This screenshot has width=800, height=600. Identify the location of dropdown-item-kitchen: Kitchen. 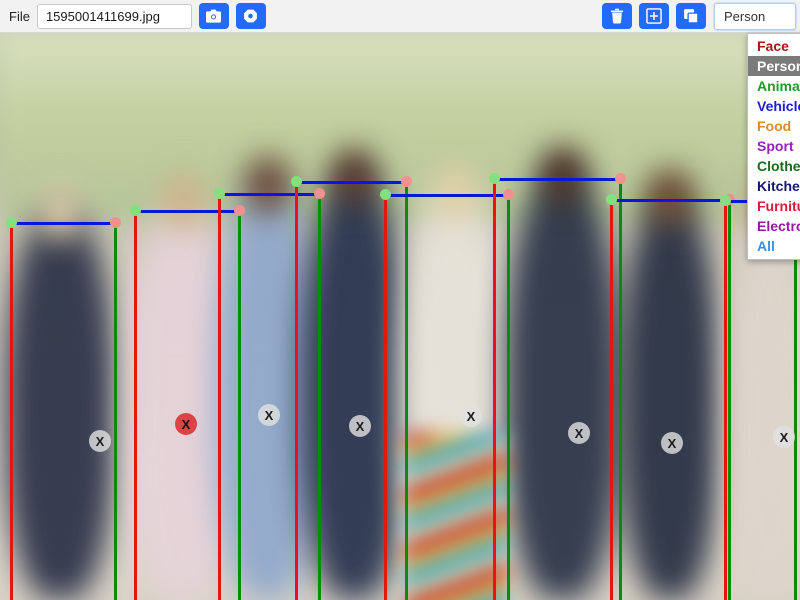
(774, 186).